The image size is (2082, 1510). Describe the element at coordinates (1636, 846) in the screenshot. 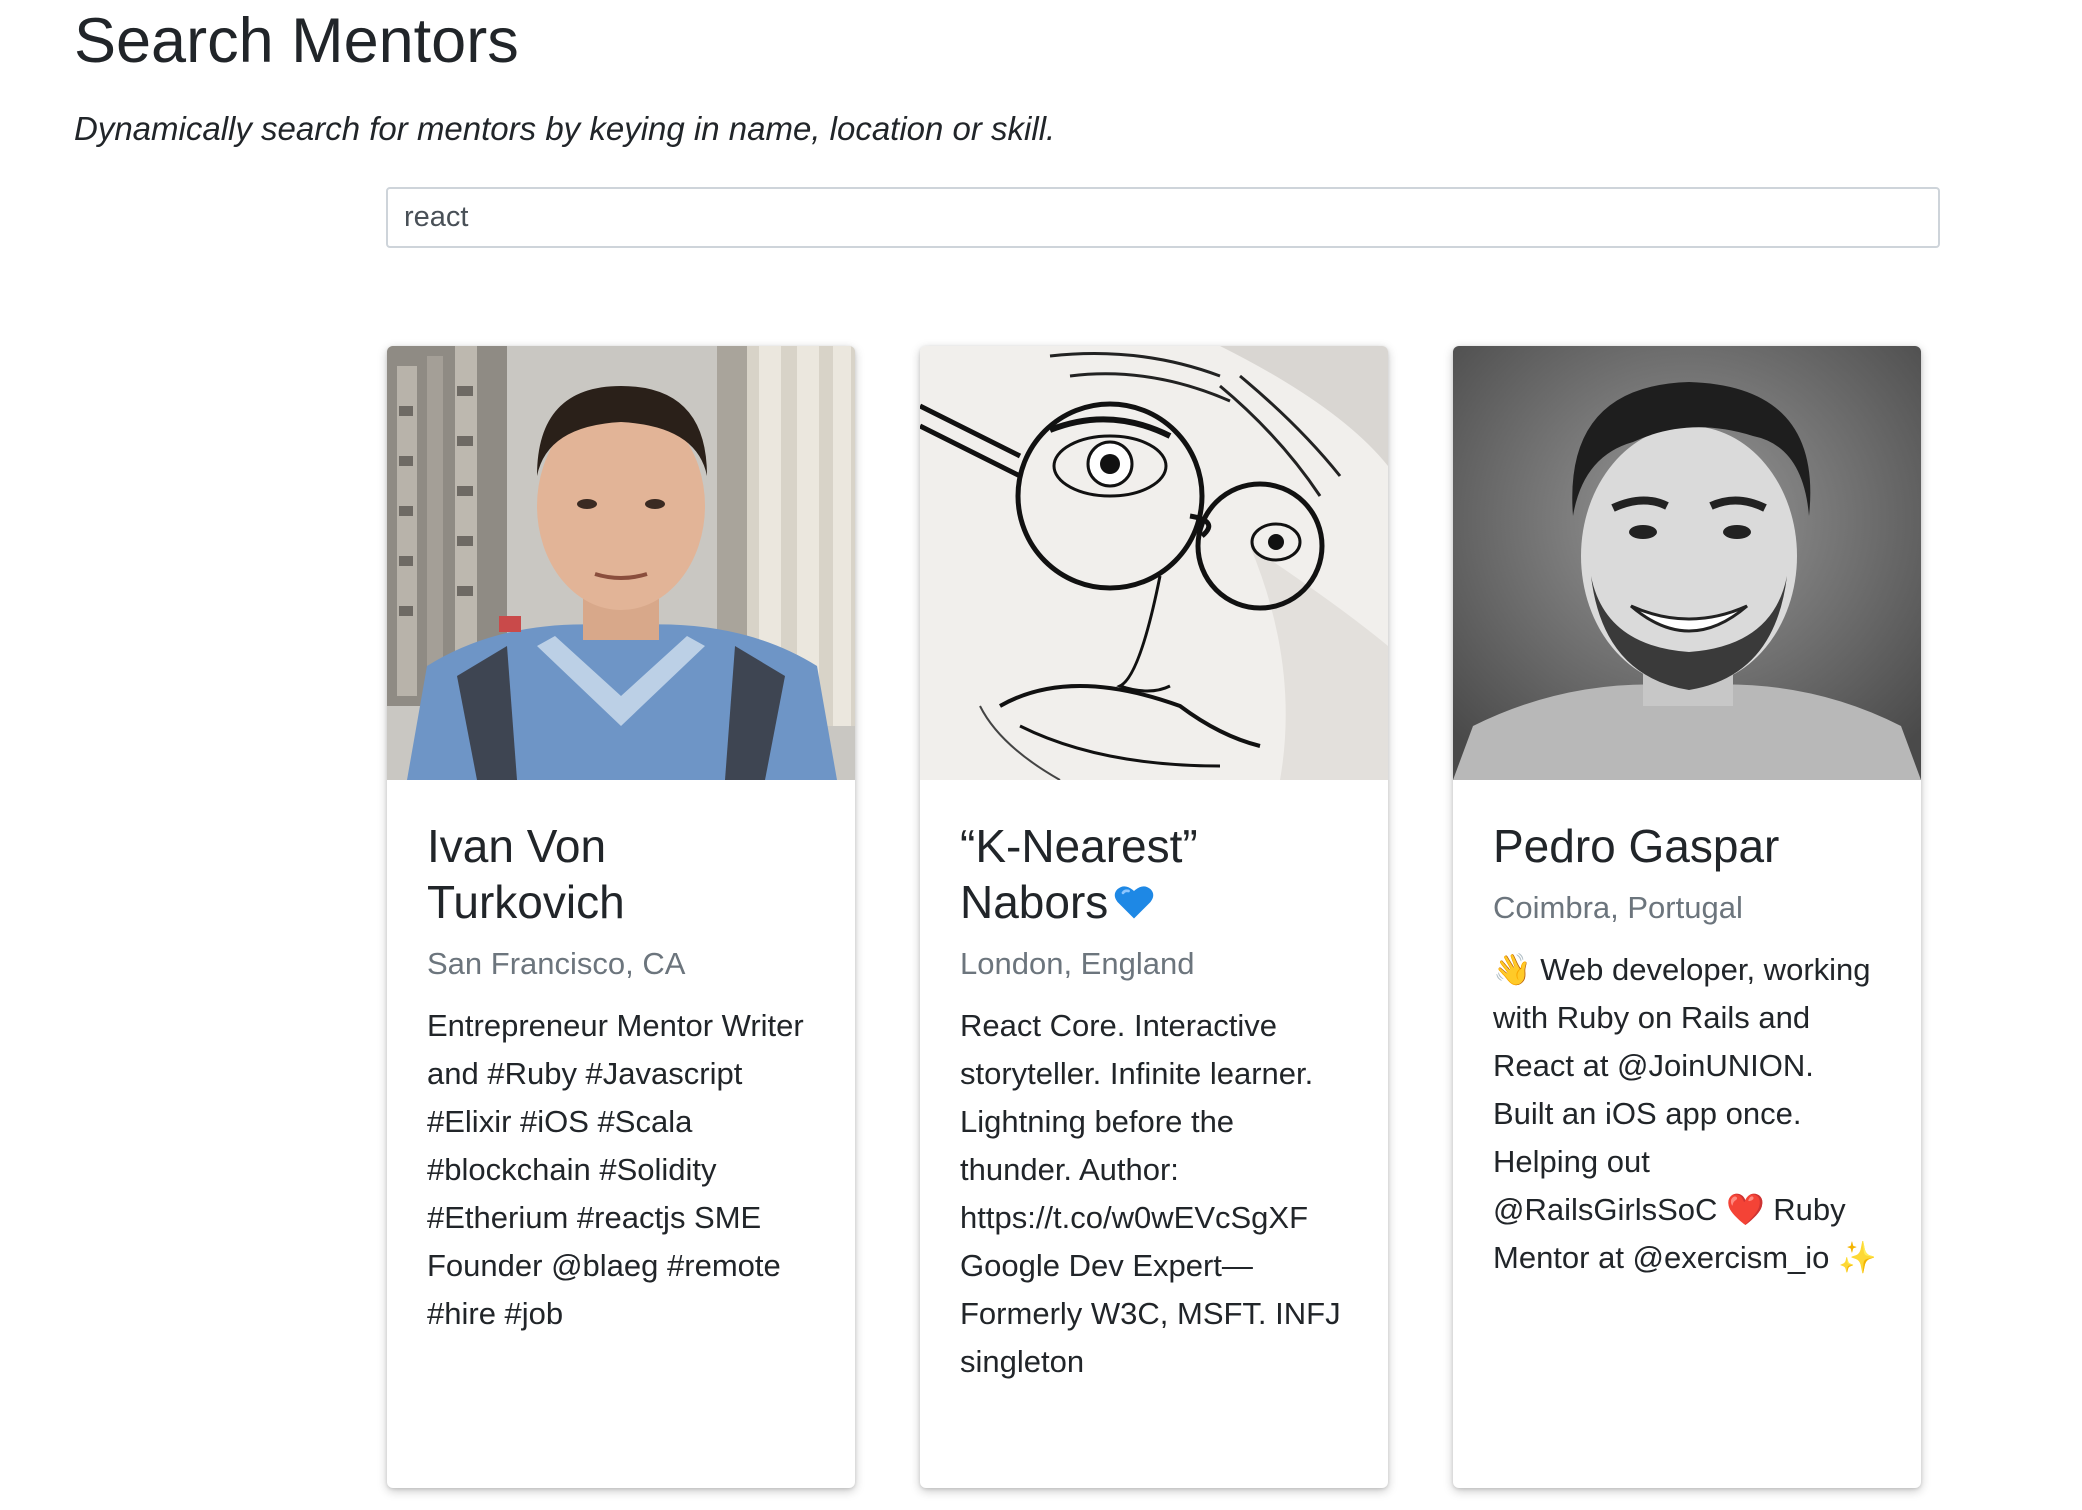

I see `mentor-name: Pedro Gaspar` at that location.